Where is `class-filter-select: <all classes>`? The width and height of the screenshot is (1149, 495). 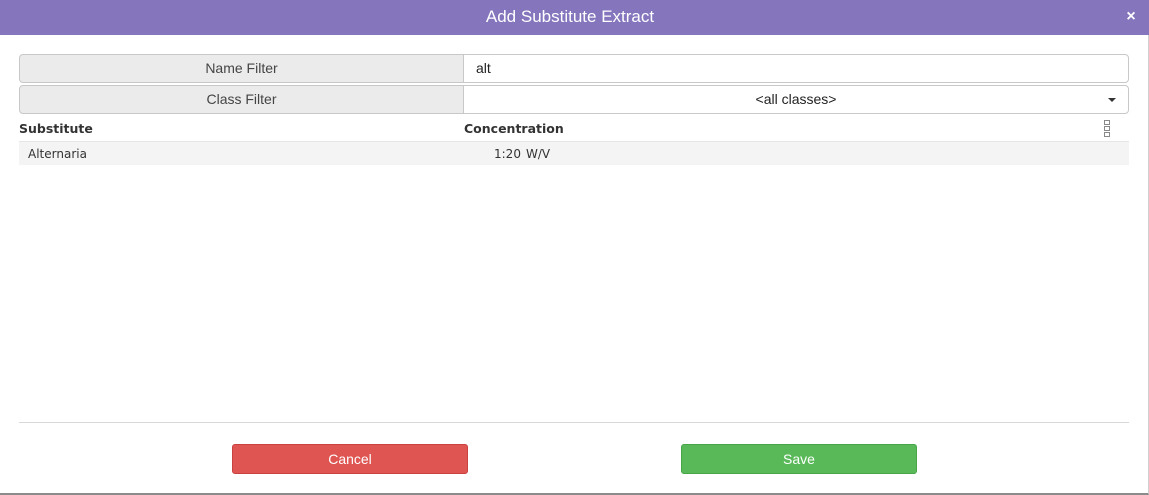
class-filter-select: <all classes> is located at coordinates (796, 99).